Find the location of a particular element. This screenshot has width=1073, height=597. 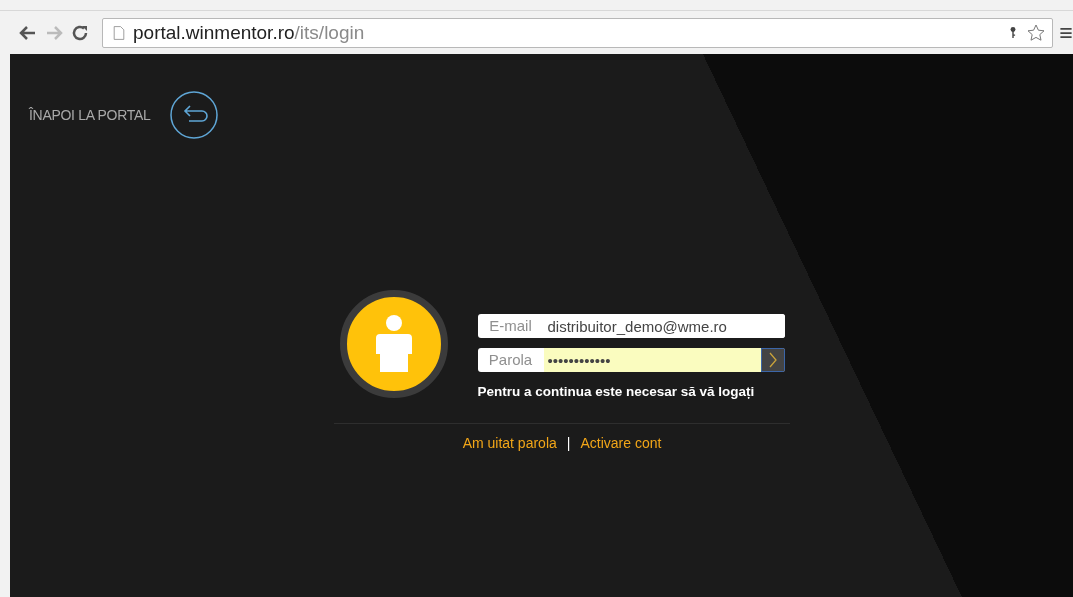

url-host: portal.winmentor.ro is located at coordinates (214, 32).